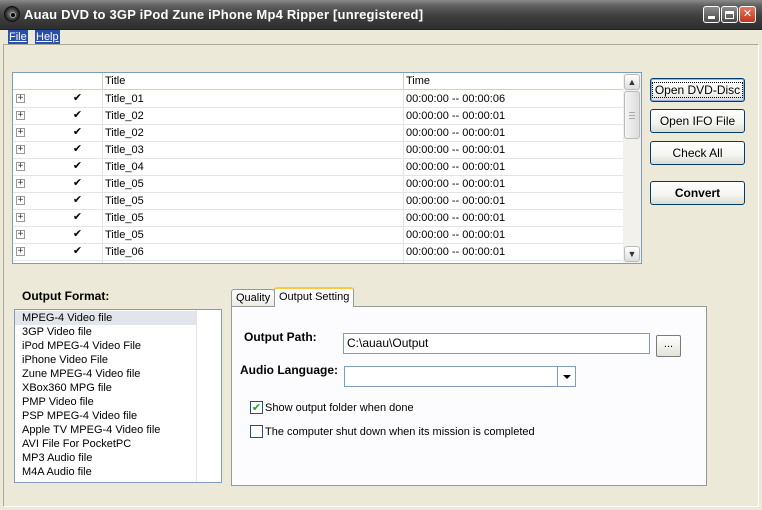 The image size is (762, 510). Describe the element at coordinates (106, 458) in the screenshot. I see `list-item: MP3 Audio file` at that location.